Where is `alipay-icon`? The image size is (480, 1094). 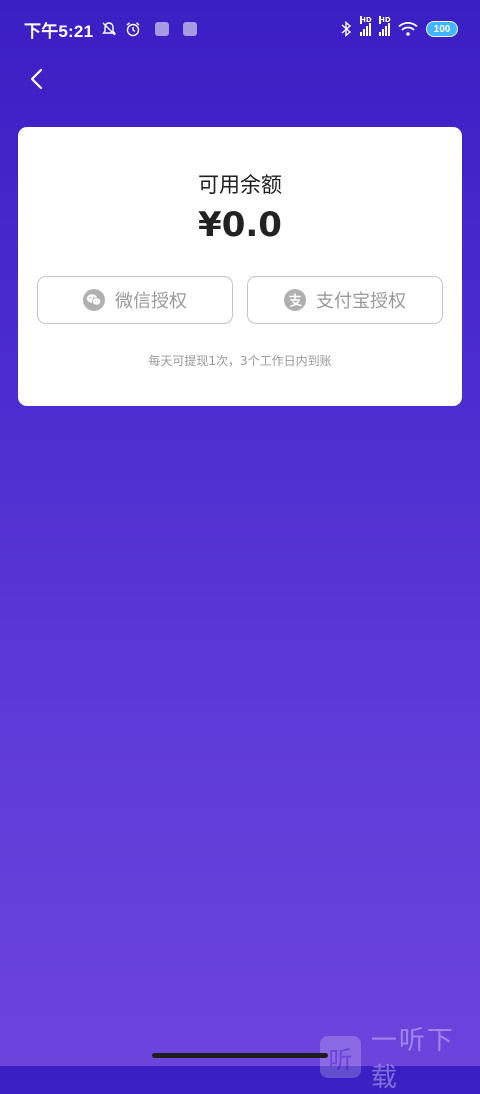 alipay-icon is located at coordinates (295, 300).